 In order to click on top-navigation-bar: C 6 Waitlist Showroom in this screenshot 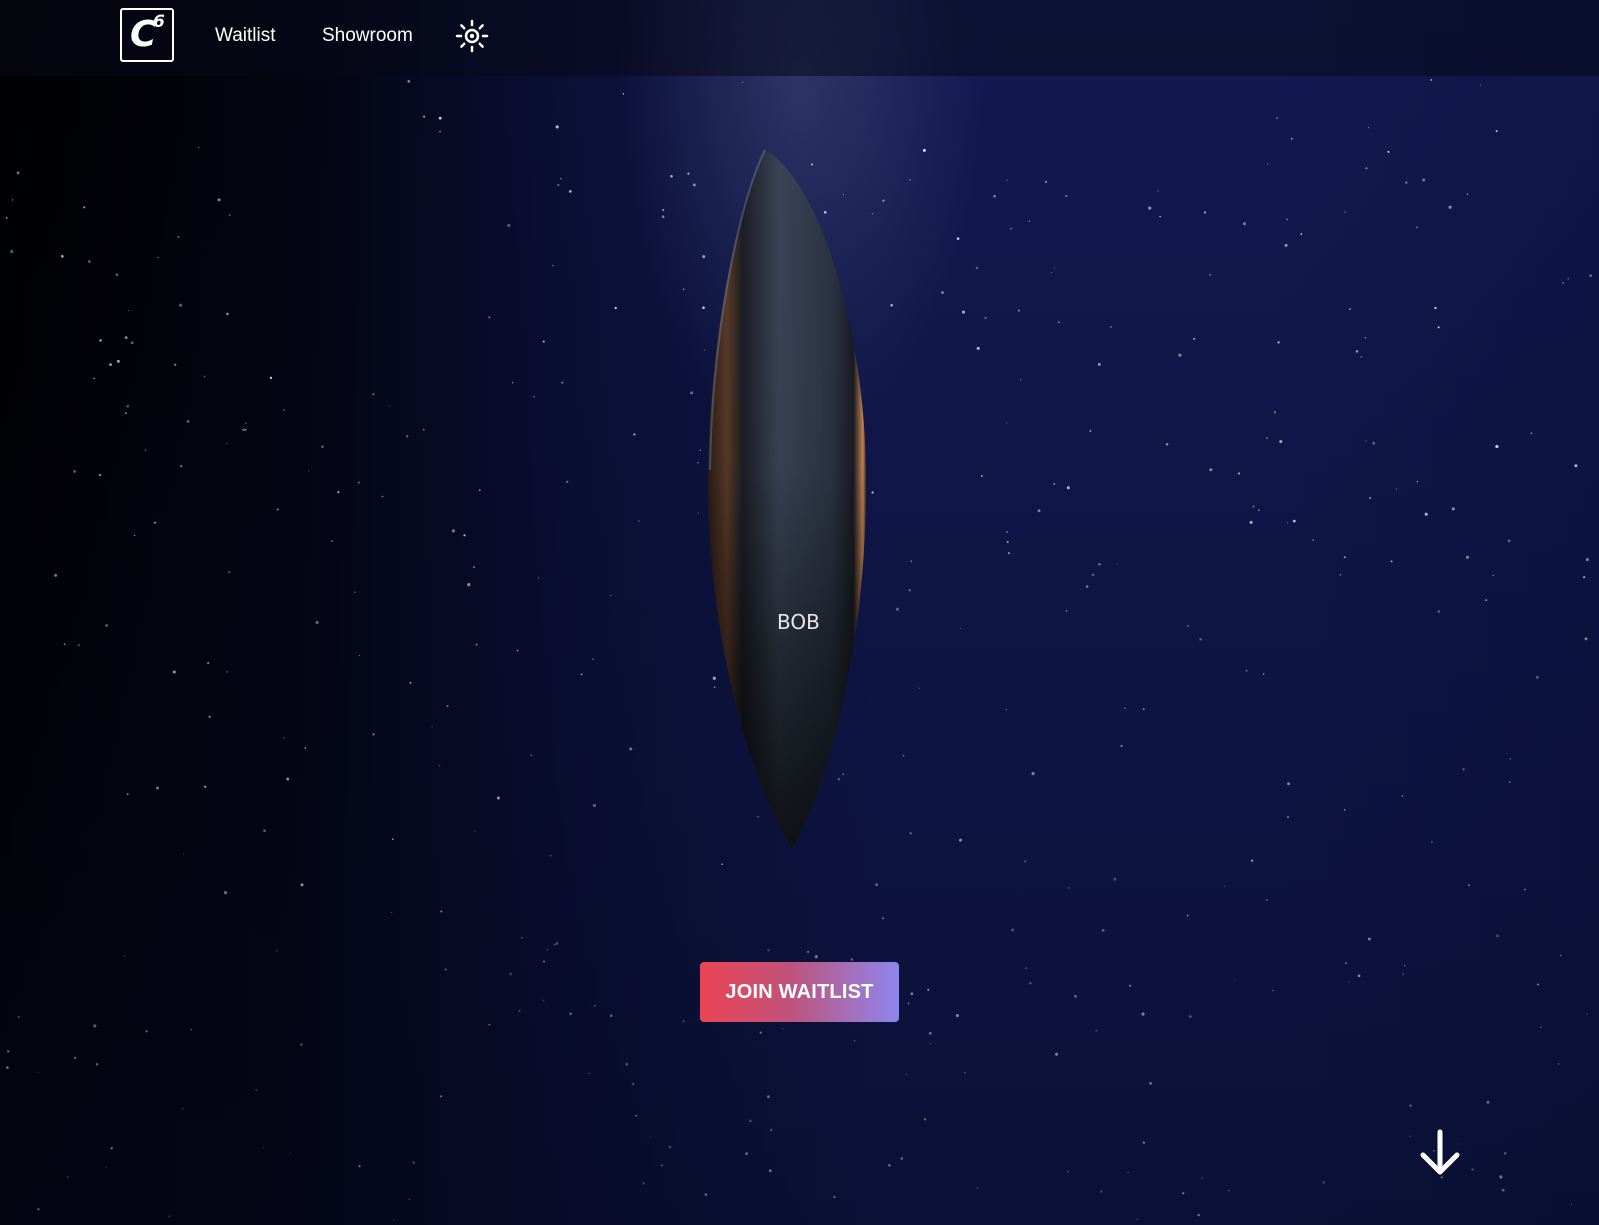, I will do `click(799, 38)`.